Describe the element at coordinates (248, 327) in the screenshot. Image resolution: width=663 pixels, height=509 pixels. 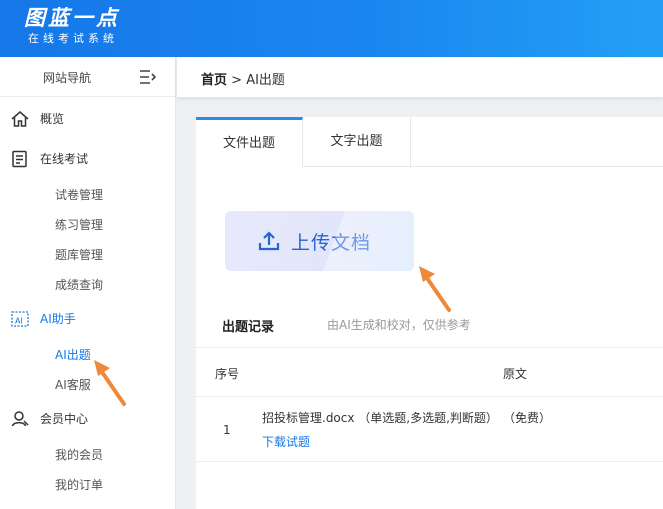
I see `records-title: 出题记录` at that location.